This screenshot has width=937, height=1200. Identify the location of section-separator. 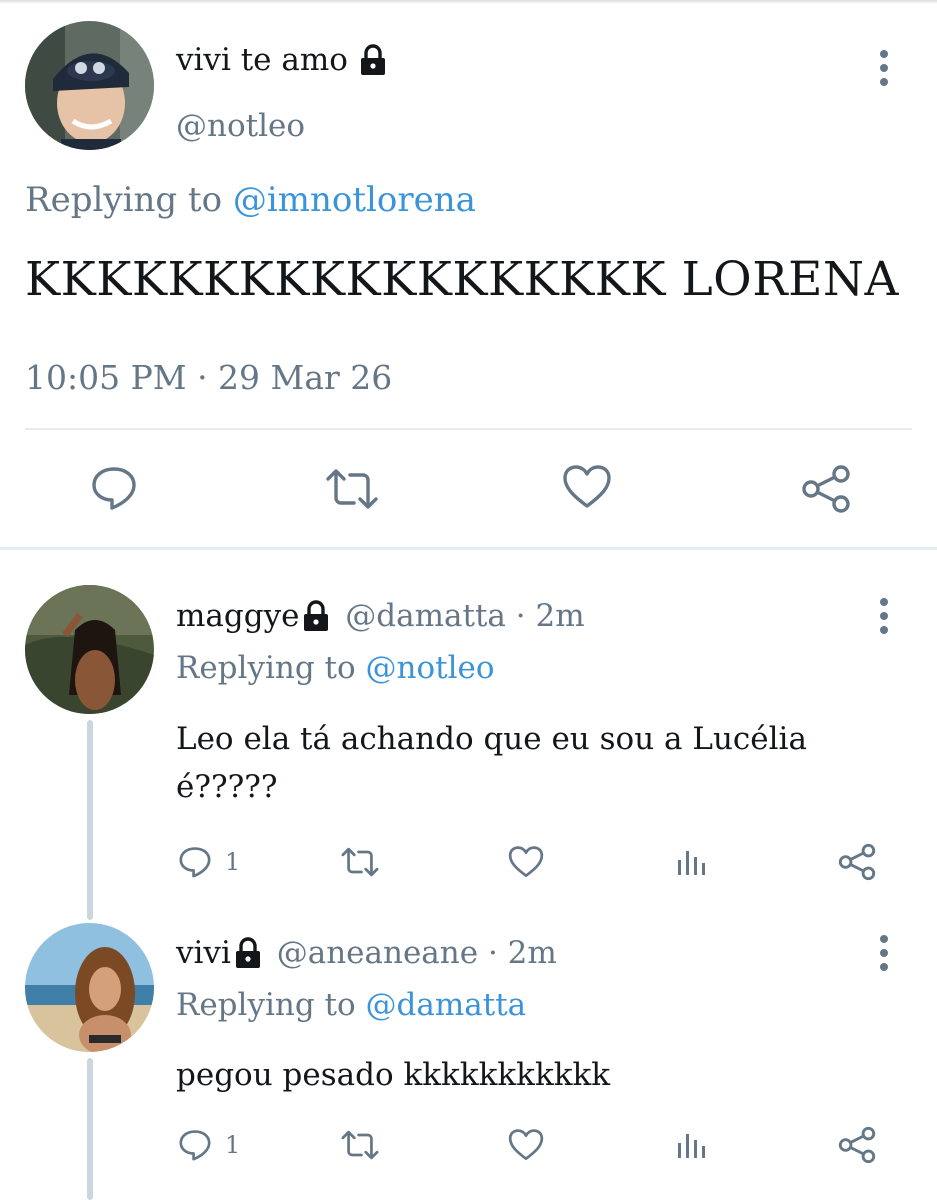
(468, 548).